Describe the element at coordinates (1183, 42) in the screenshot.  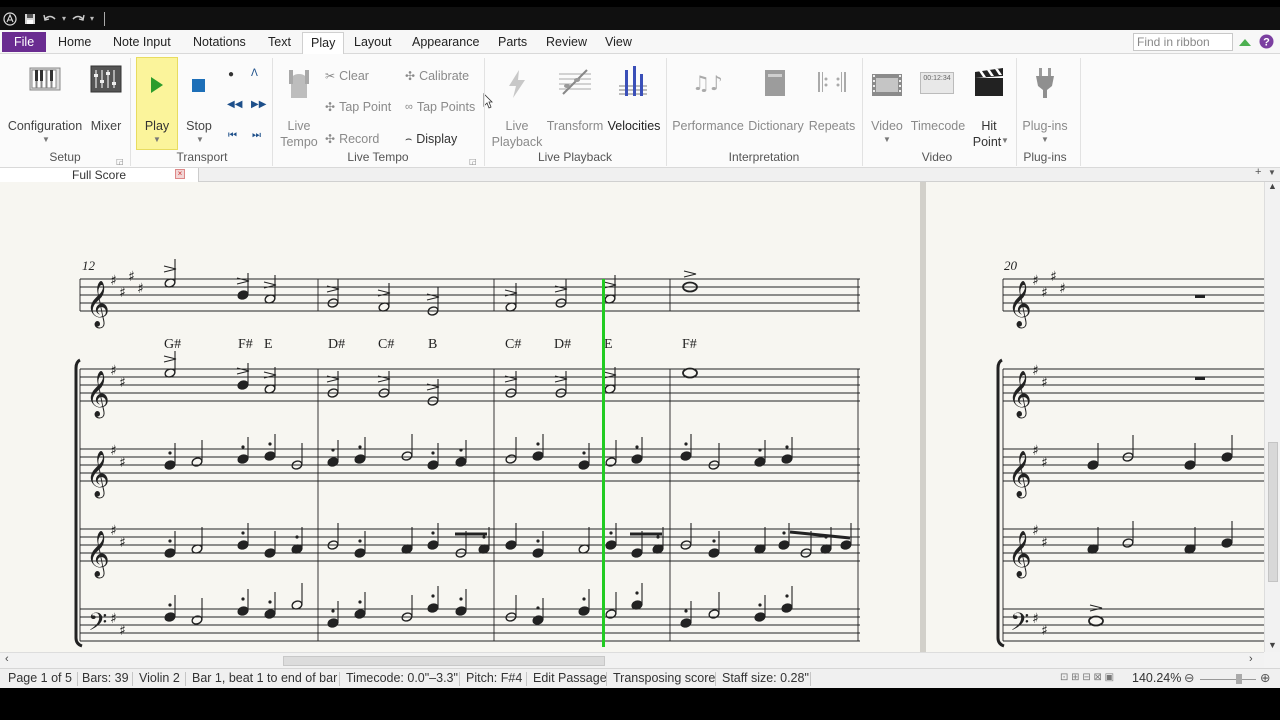
I see `ribbon-search-input: Find in ribbon` at that location.